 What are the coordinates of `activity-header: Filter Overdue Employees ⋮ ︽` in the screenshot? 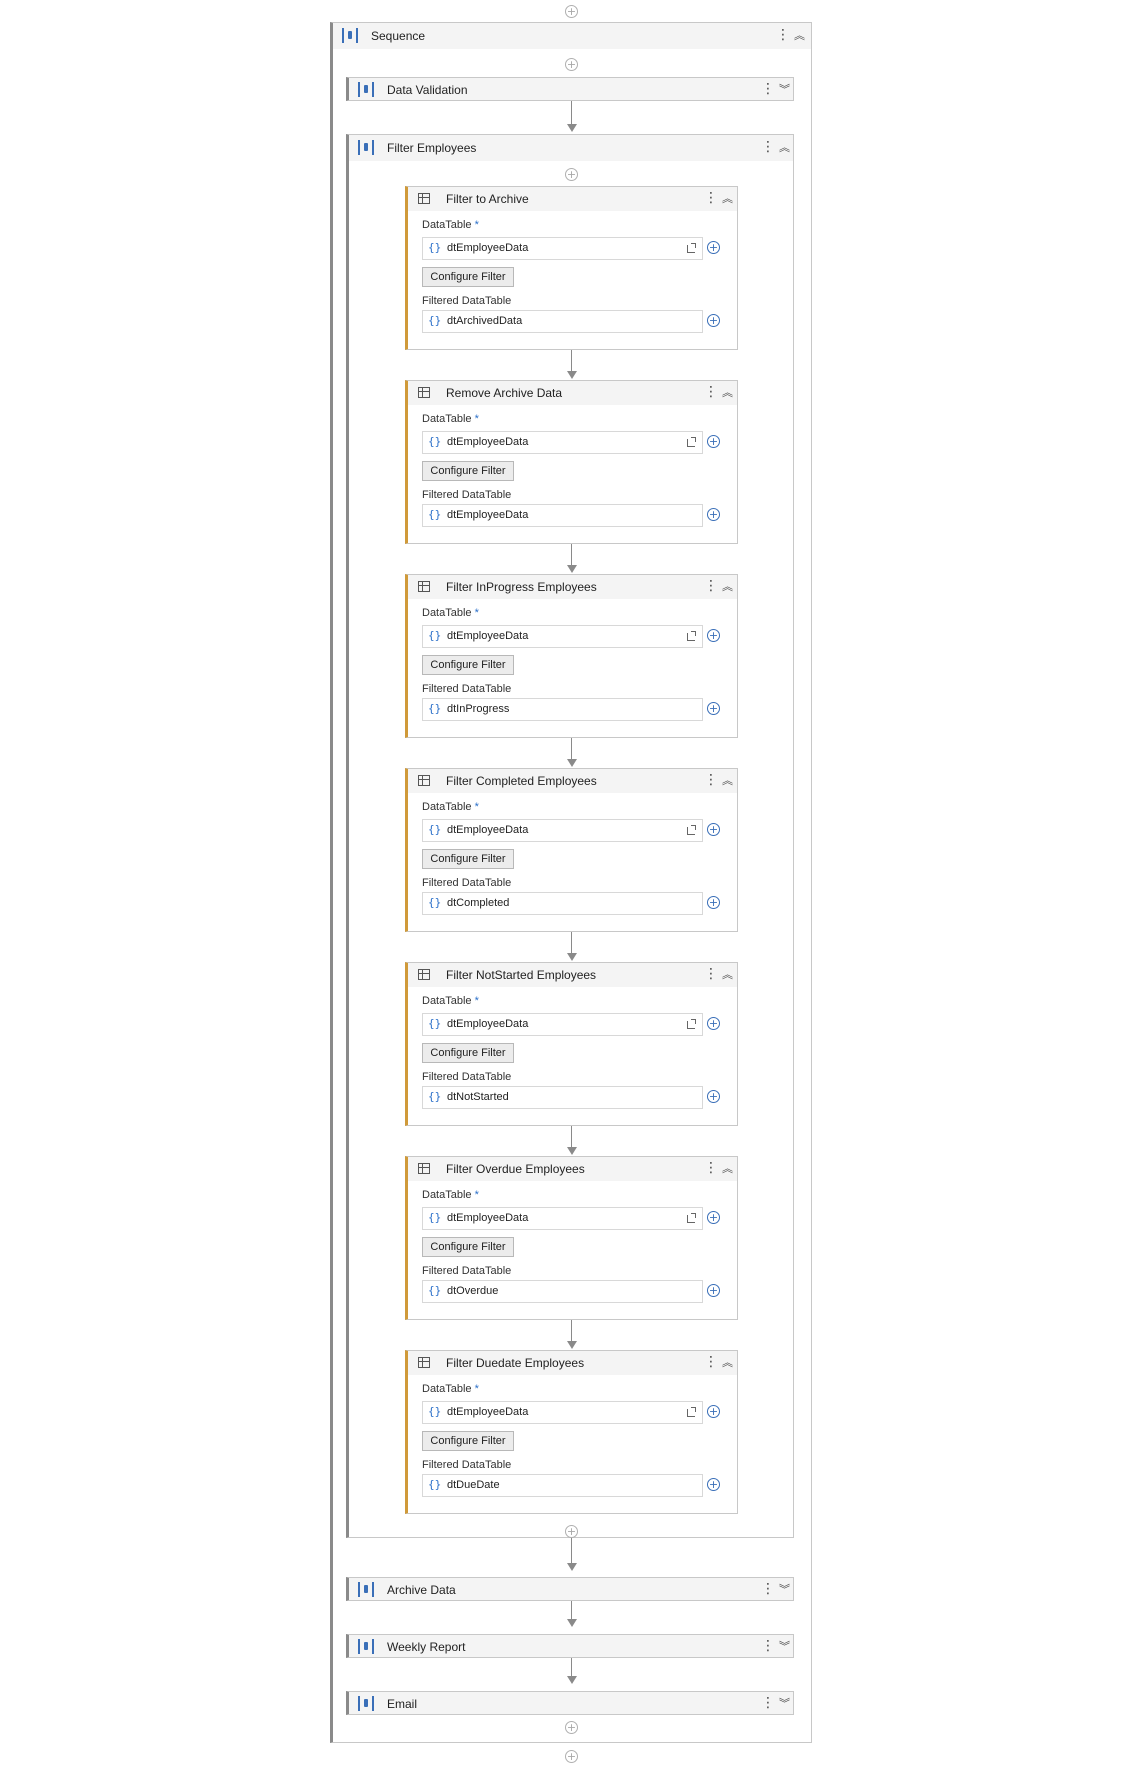 It's located at (572, 1169).